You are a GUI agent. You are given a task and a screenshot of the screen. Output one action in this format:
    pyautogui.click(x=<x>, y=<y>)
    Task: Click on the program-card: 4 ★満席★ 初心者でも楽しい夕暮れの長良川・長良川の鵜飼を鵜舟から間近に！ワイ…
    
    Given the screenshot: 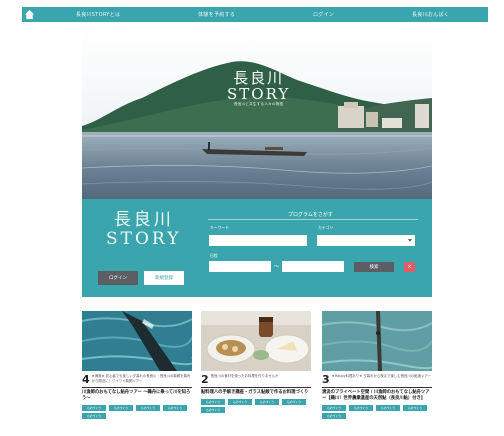 What is the action you would take?
    pyautogui.click(x=137, y=365)
    